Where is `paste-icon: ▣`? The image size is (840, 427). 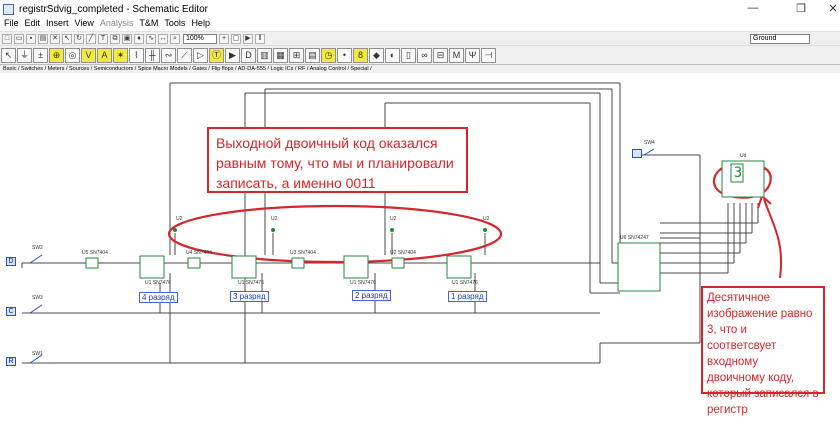
paste-icon: ▣ is located at coordinates (127, 38).